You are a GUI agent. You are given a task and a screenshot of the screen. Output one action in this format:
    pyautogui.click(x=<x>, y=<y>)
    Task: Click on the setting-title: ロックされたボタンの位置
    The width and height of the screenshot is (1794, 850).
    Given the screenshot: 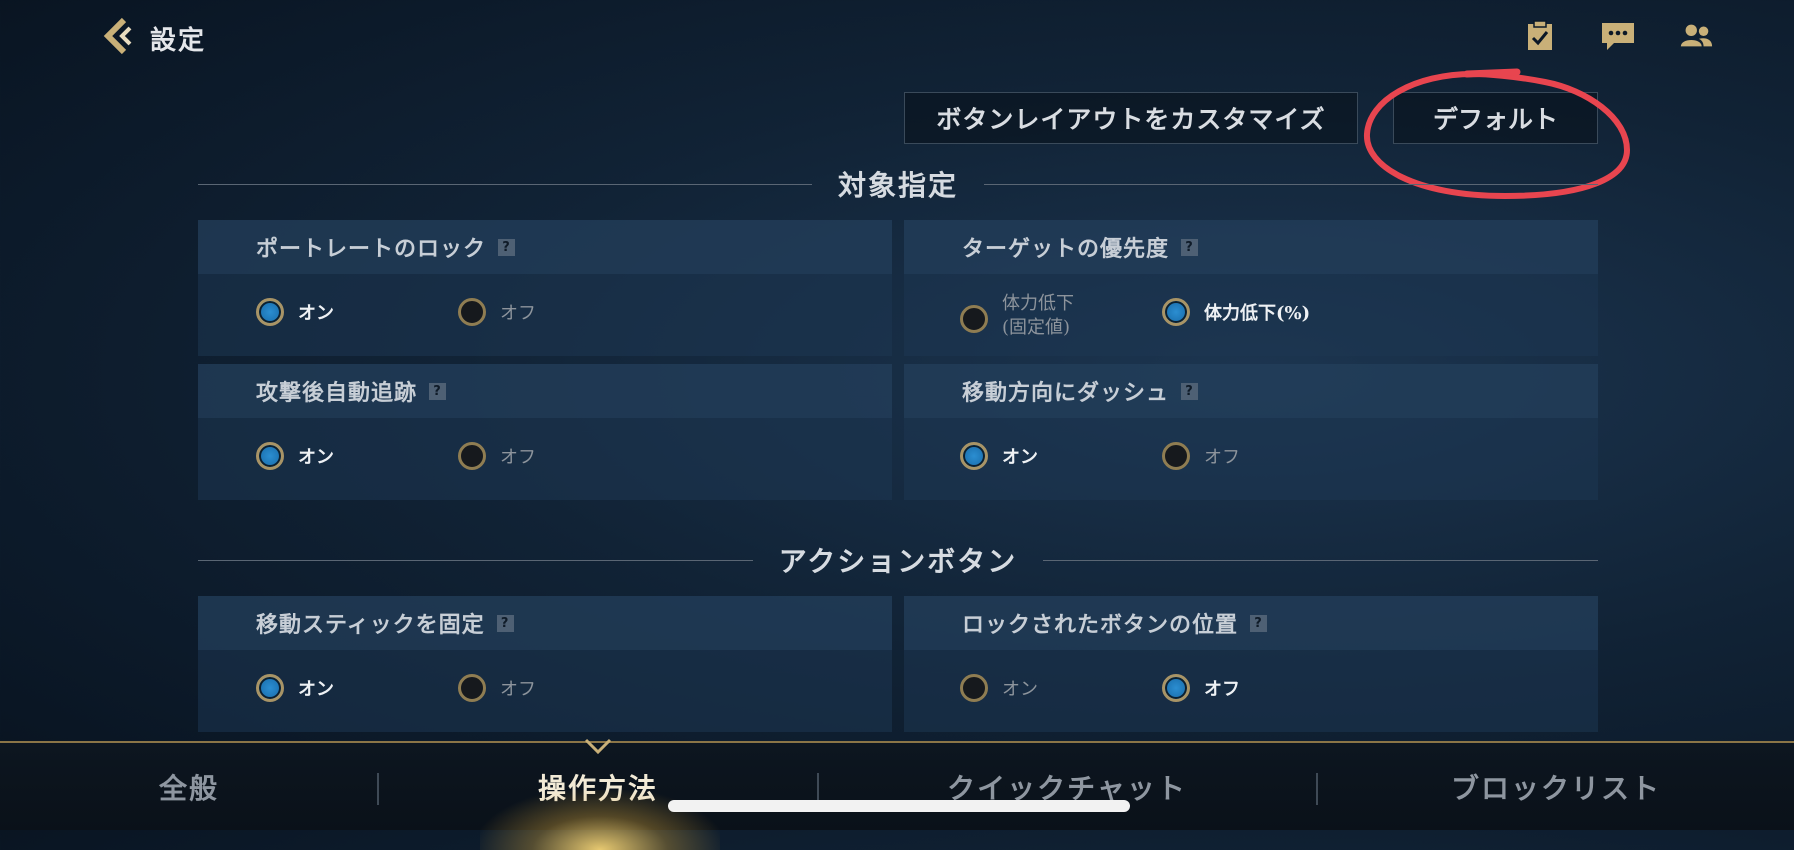 What is the action you would take?
    pyautogui.click(x=1100, y=625)
    